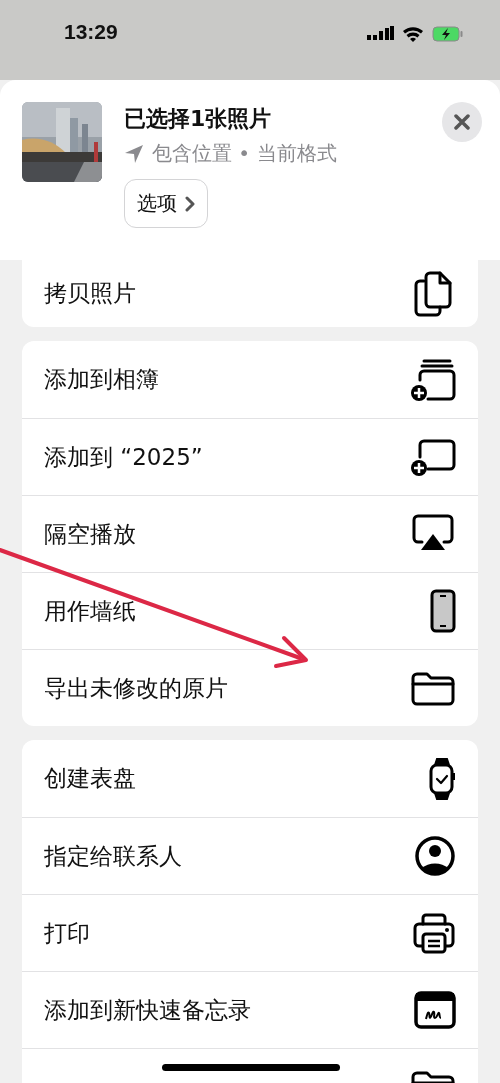 The height and width of the screenshot is (1083, 500). What do you see at coordinates (434, 933) in the screenshot?
I see `printer-icon` at bounding box center [434, 933].